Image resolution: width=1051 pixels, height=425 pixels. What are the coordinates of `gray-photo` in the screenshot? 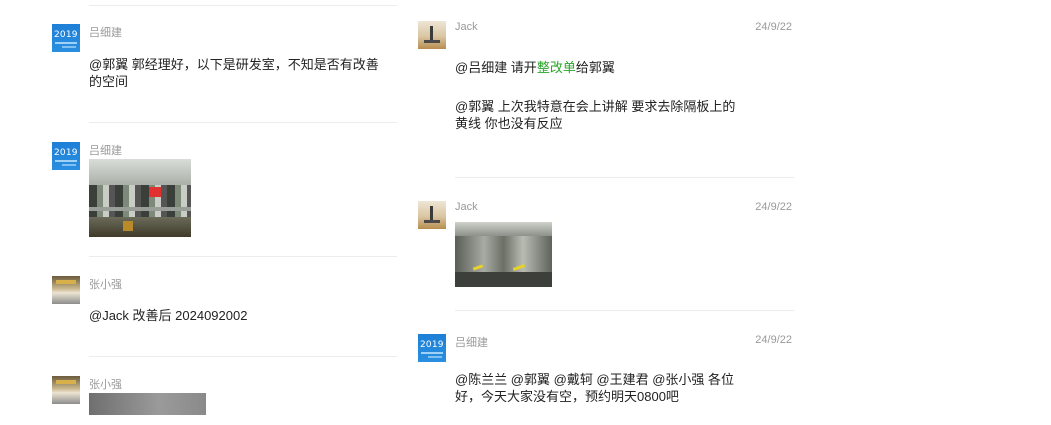 It's located at (147, 404).